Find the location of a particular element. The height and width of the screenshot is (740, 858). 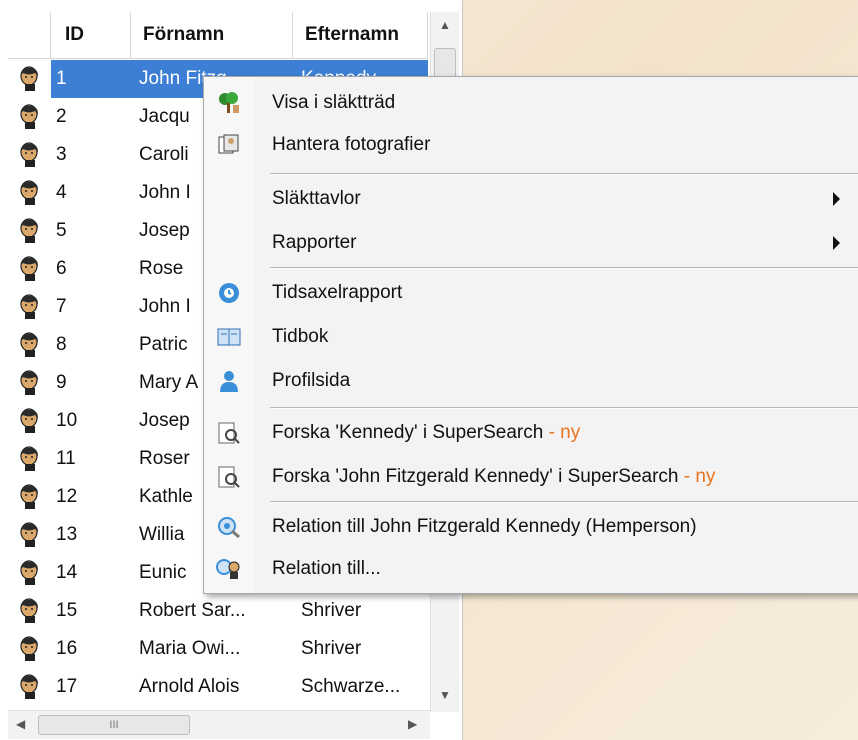

menu-item-label: Hantera fotografier is located at coordinates (351, 144).